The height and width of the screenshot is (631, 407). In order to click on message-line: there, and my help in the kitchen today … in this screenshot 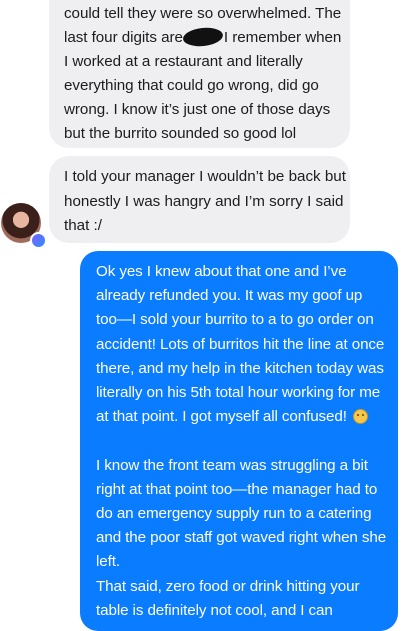, I will do `click(240, 368)`.